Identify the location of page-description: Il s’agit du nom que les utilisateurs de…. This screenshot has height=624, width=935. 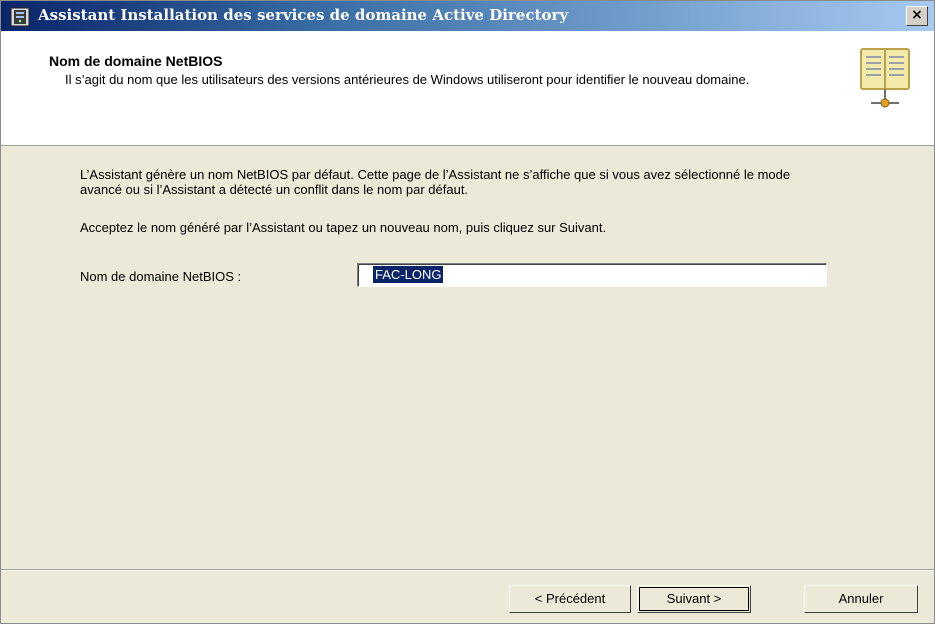
(407, 79).